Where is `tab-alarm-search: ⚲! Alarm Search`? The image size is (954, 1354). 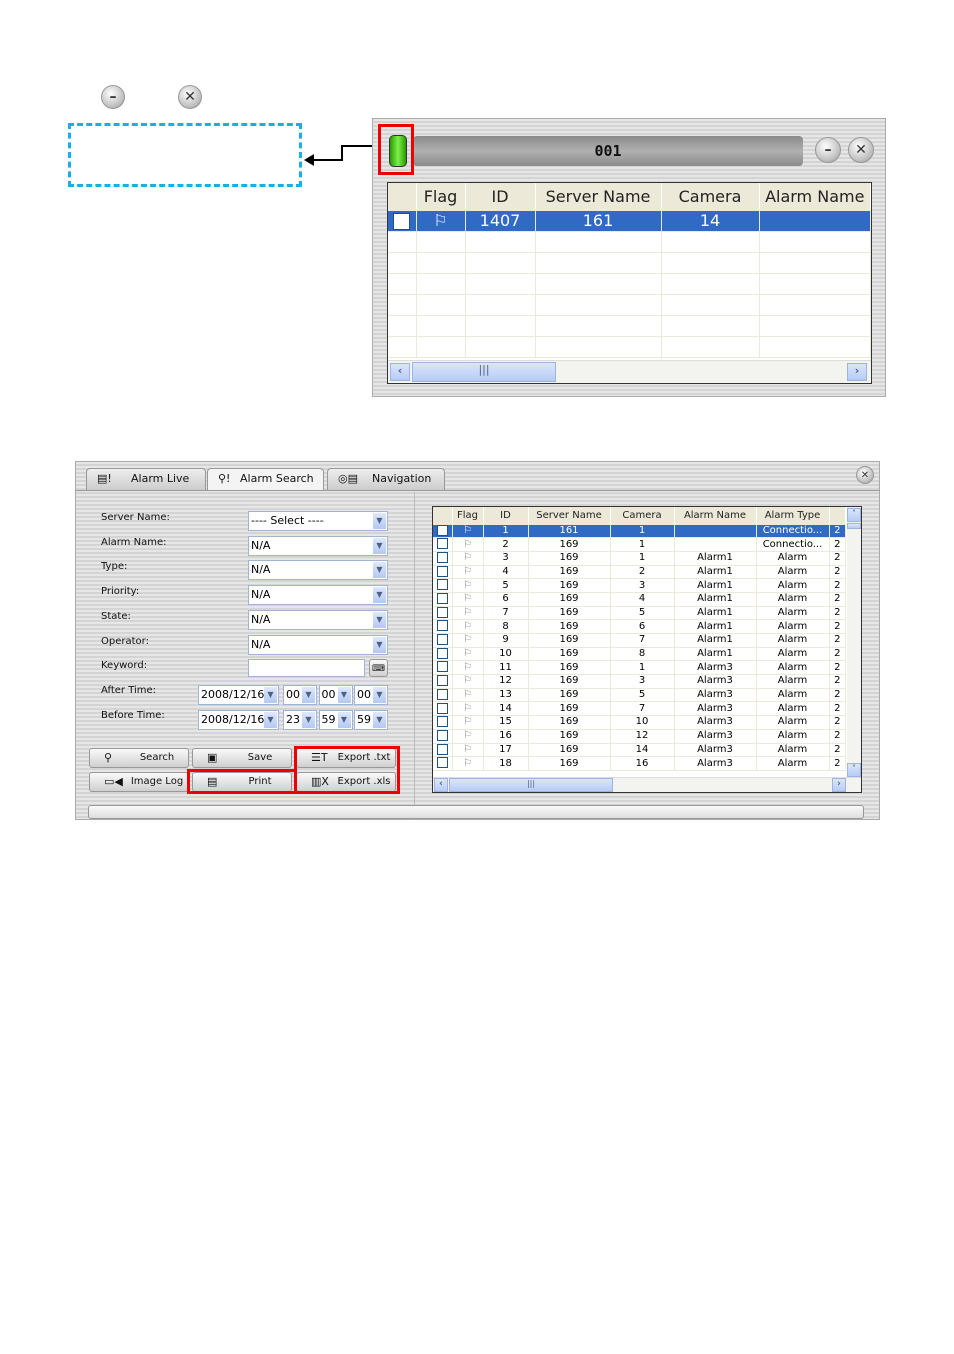
tab-alarm-search: ⚲! Alarm Search is located at coordinates (265, 479).